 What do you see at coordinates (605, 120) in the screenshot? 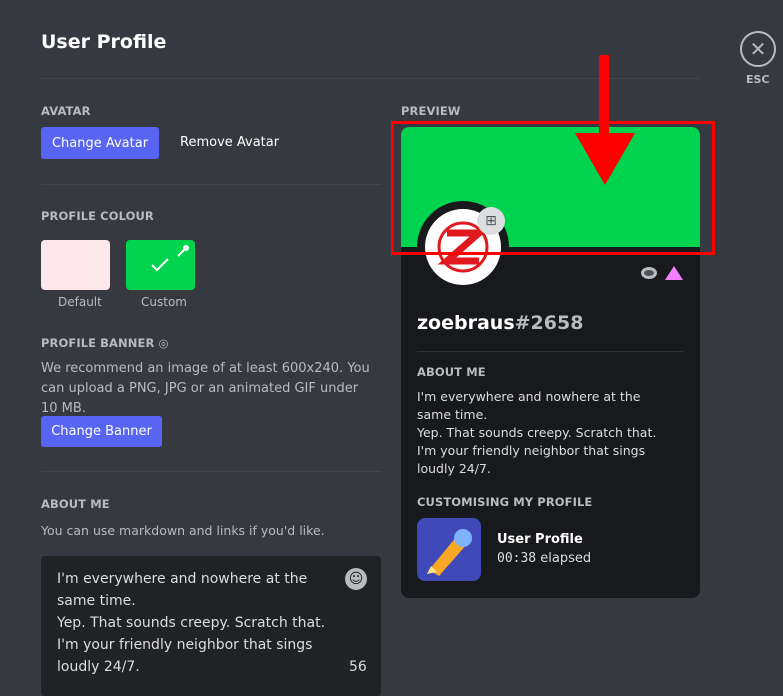
I see `red-arrow-icon` at bounding box center [605, 120].